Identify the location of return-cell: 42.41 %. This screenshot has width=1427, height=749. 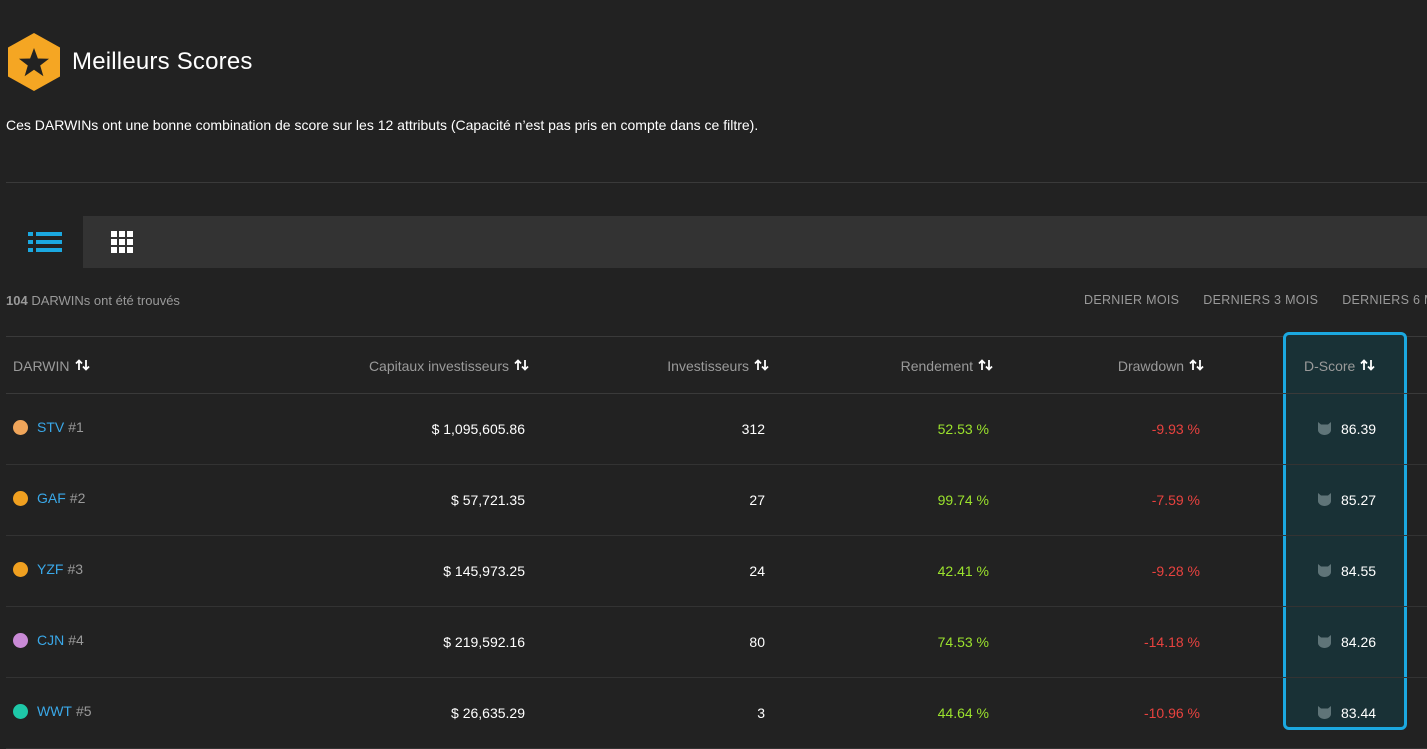
(963, 571).